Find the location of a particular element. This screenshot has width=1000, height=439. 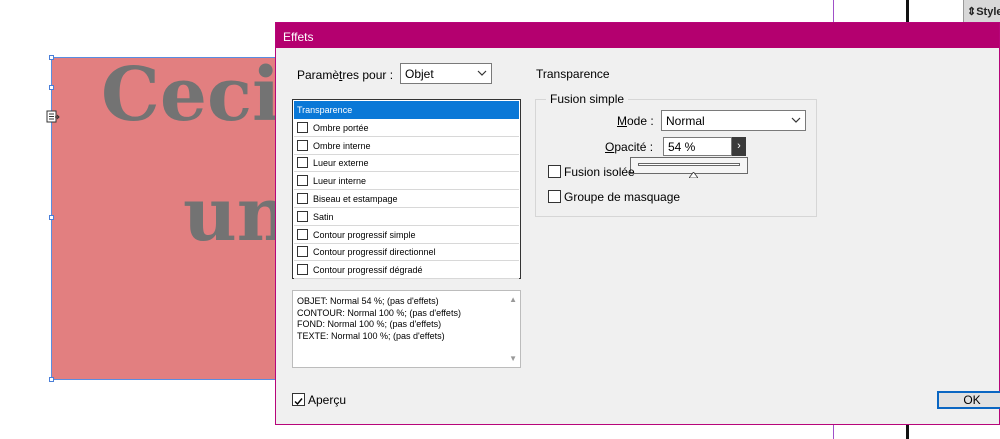

checkmark-icon is located at coordinates (298, 402).